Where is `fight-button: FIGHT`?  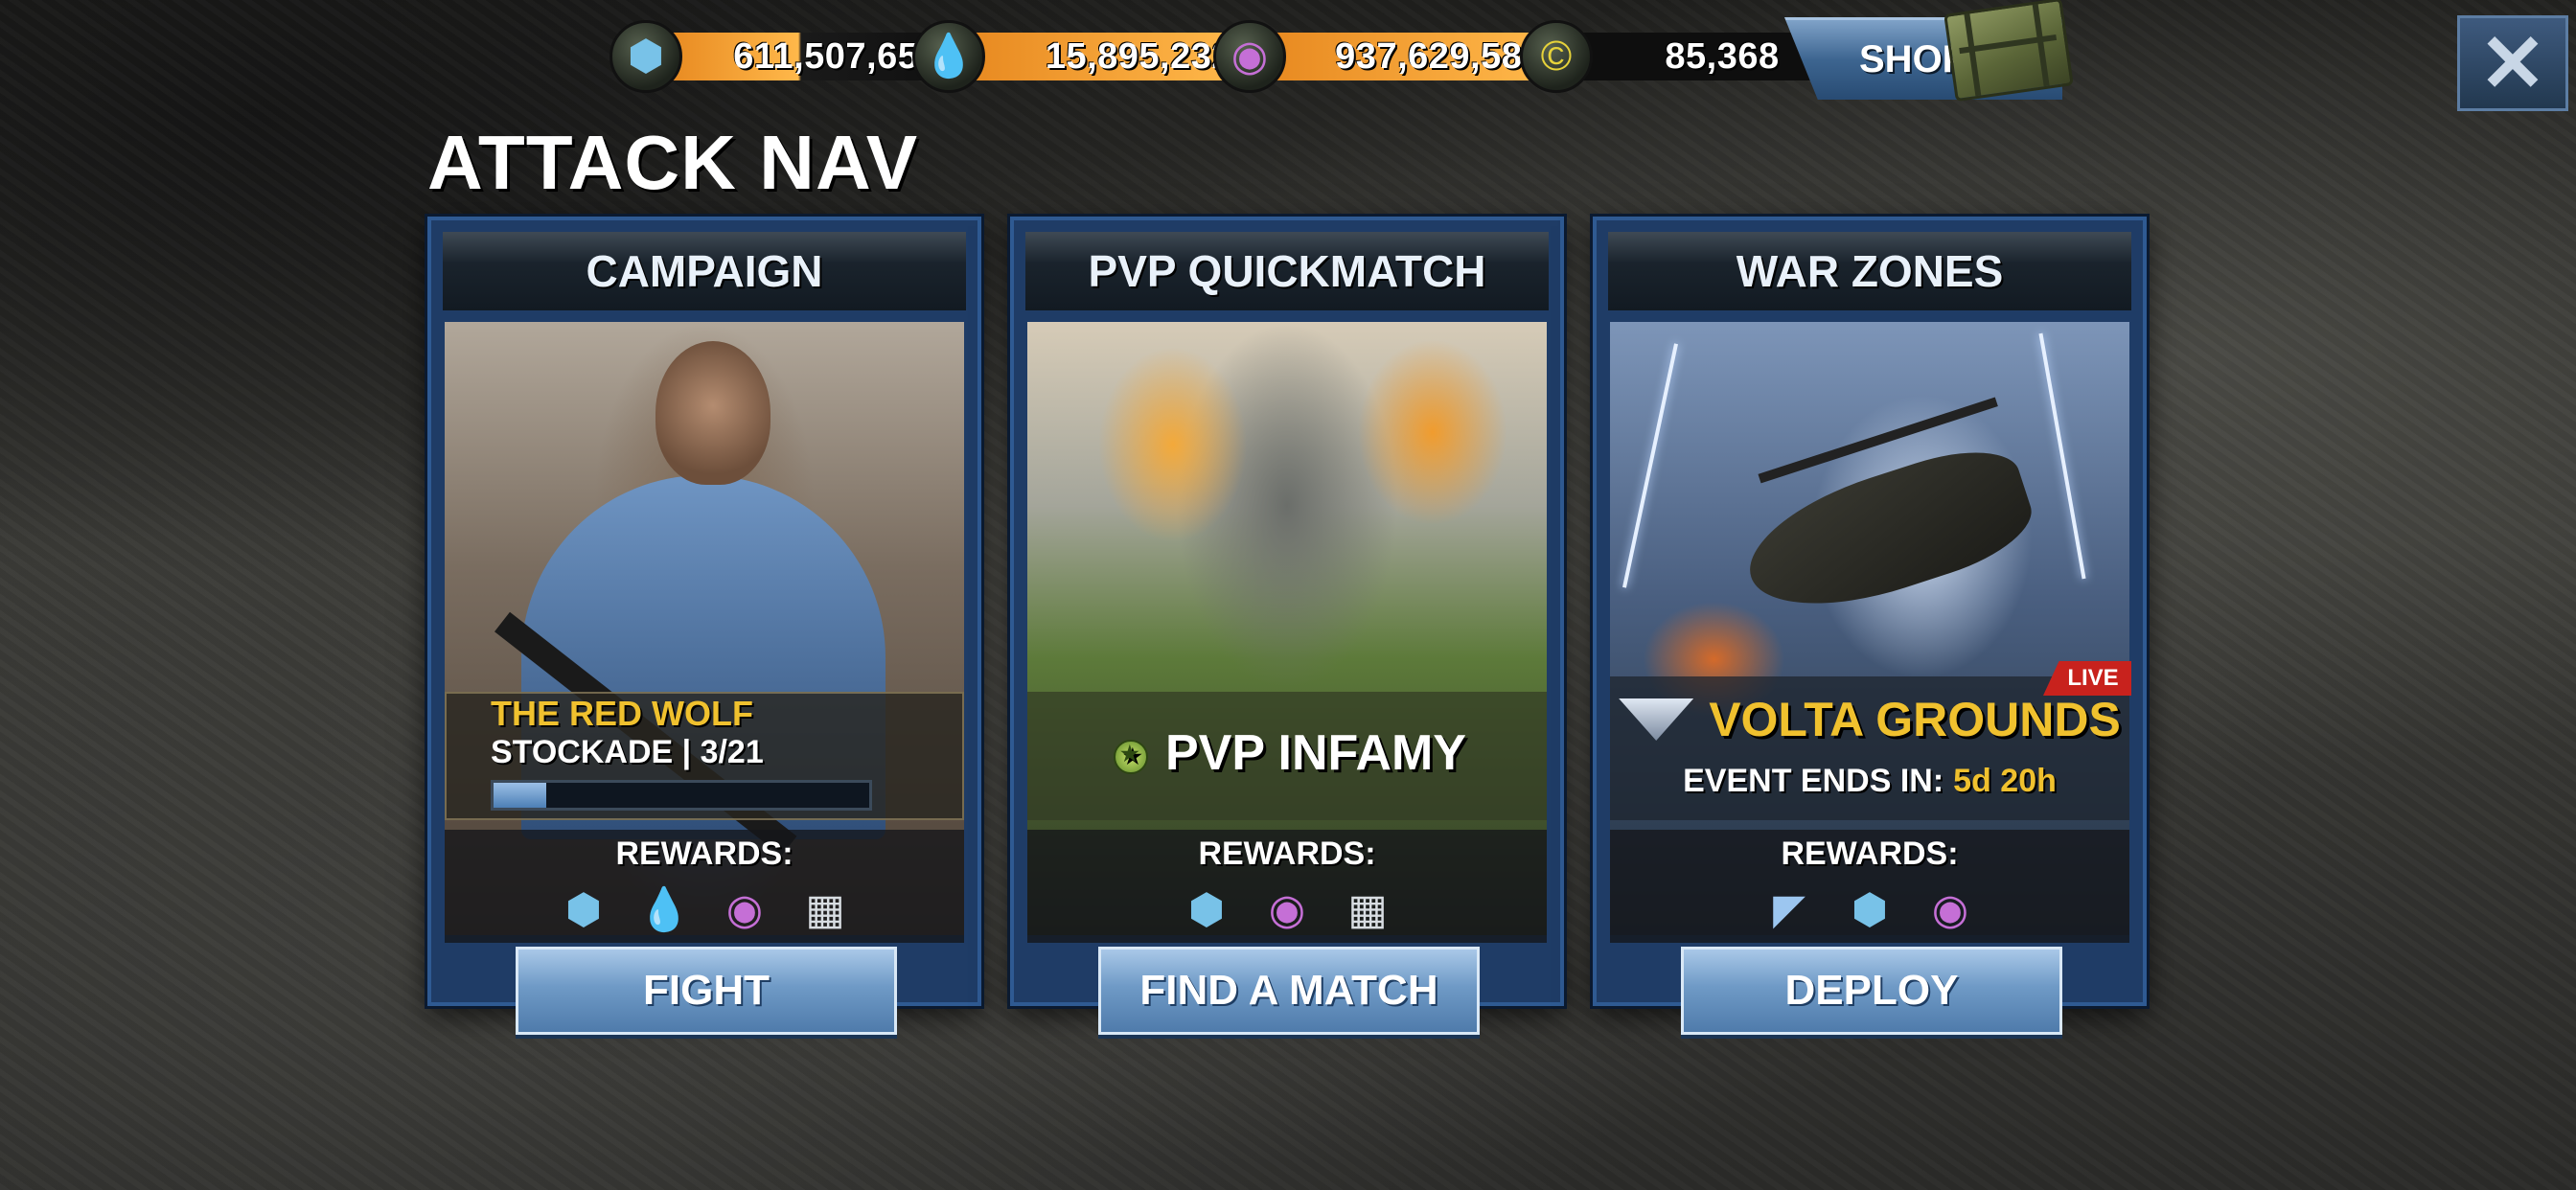 fight-button: FIGHT is located at coordinates (706, 991).